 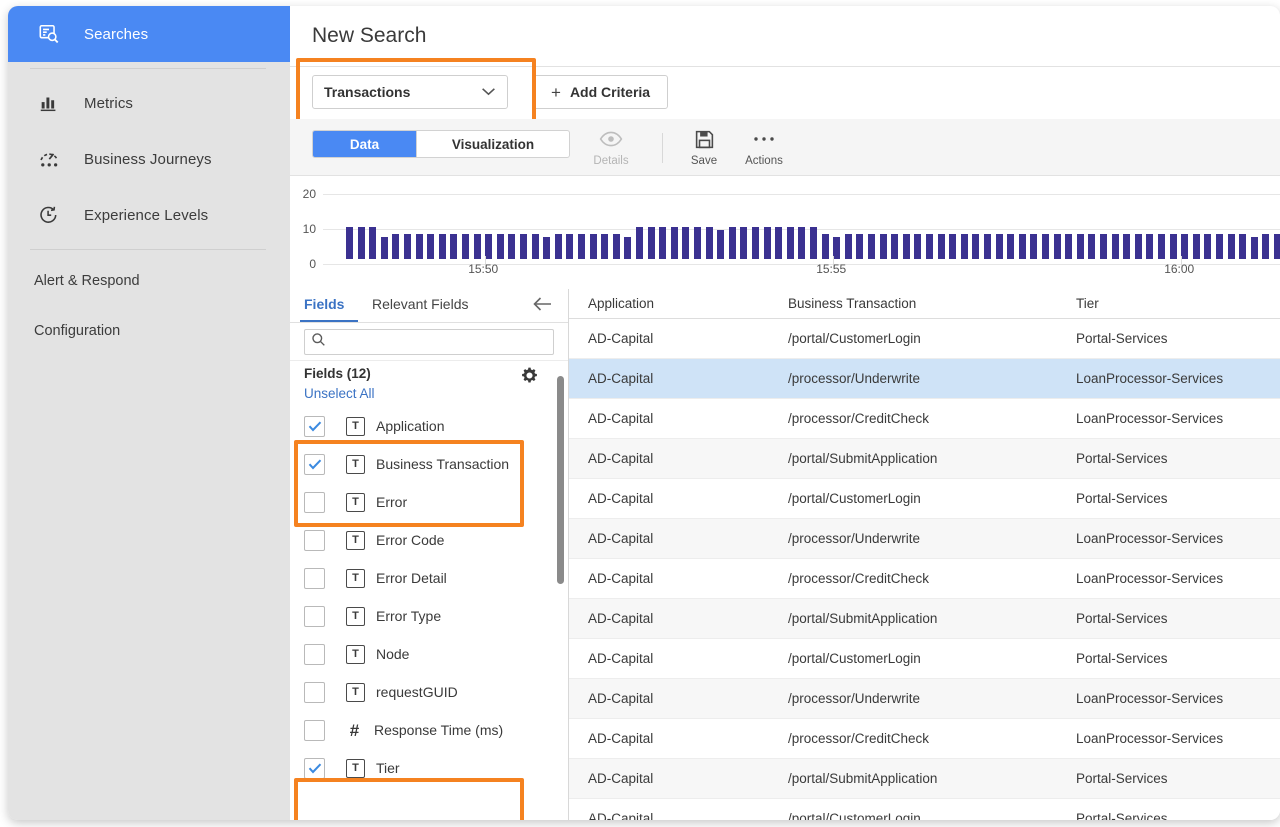 I want to click on field-label: Error Code, so click(x=410, y=540).